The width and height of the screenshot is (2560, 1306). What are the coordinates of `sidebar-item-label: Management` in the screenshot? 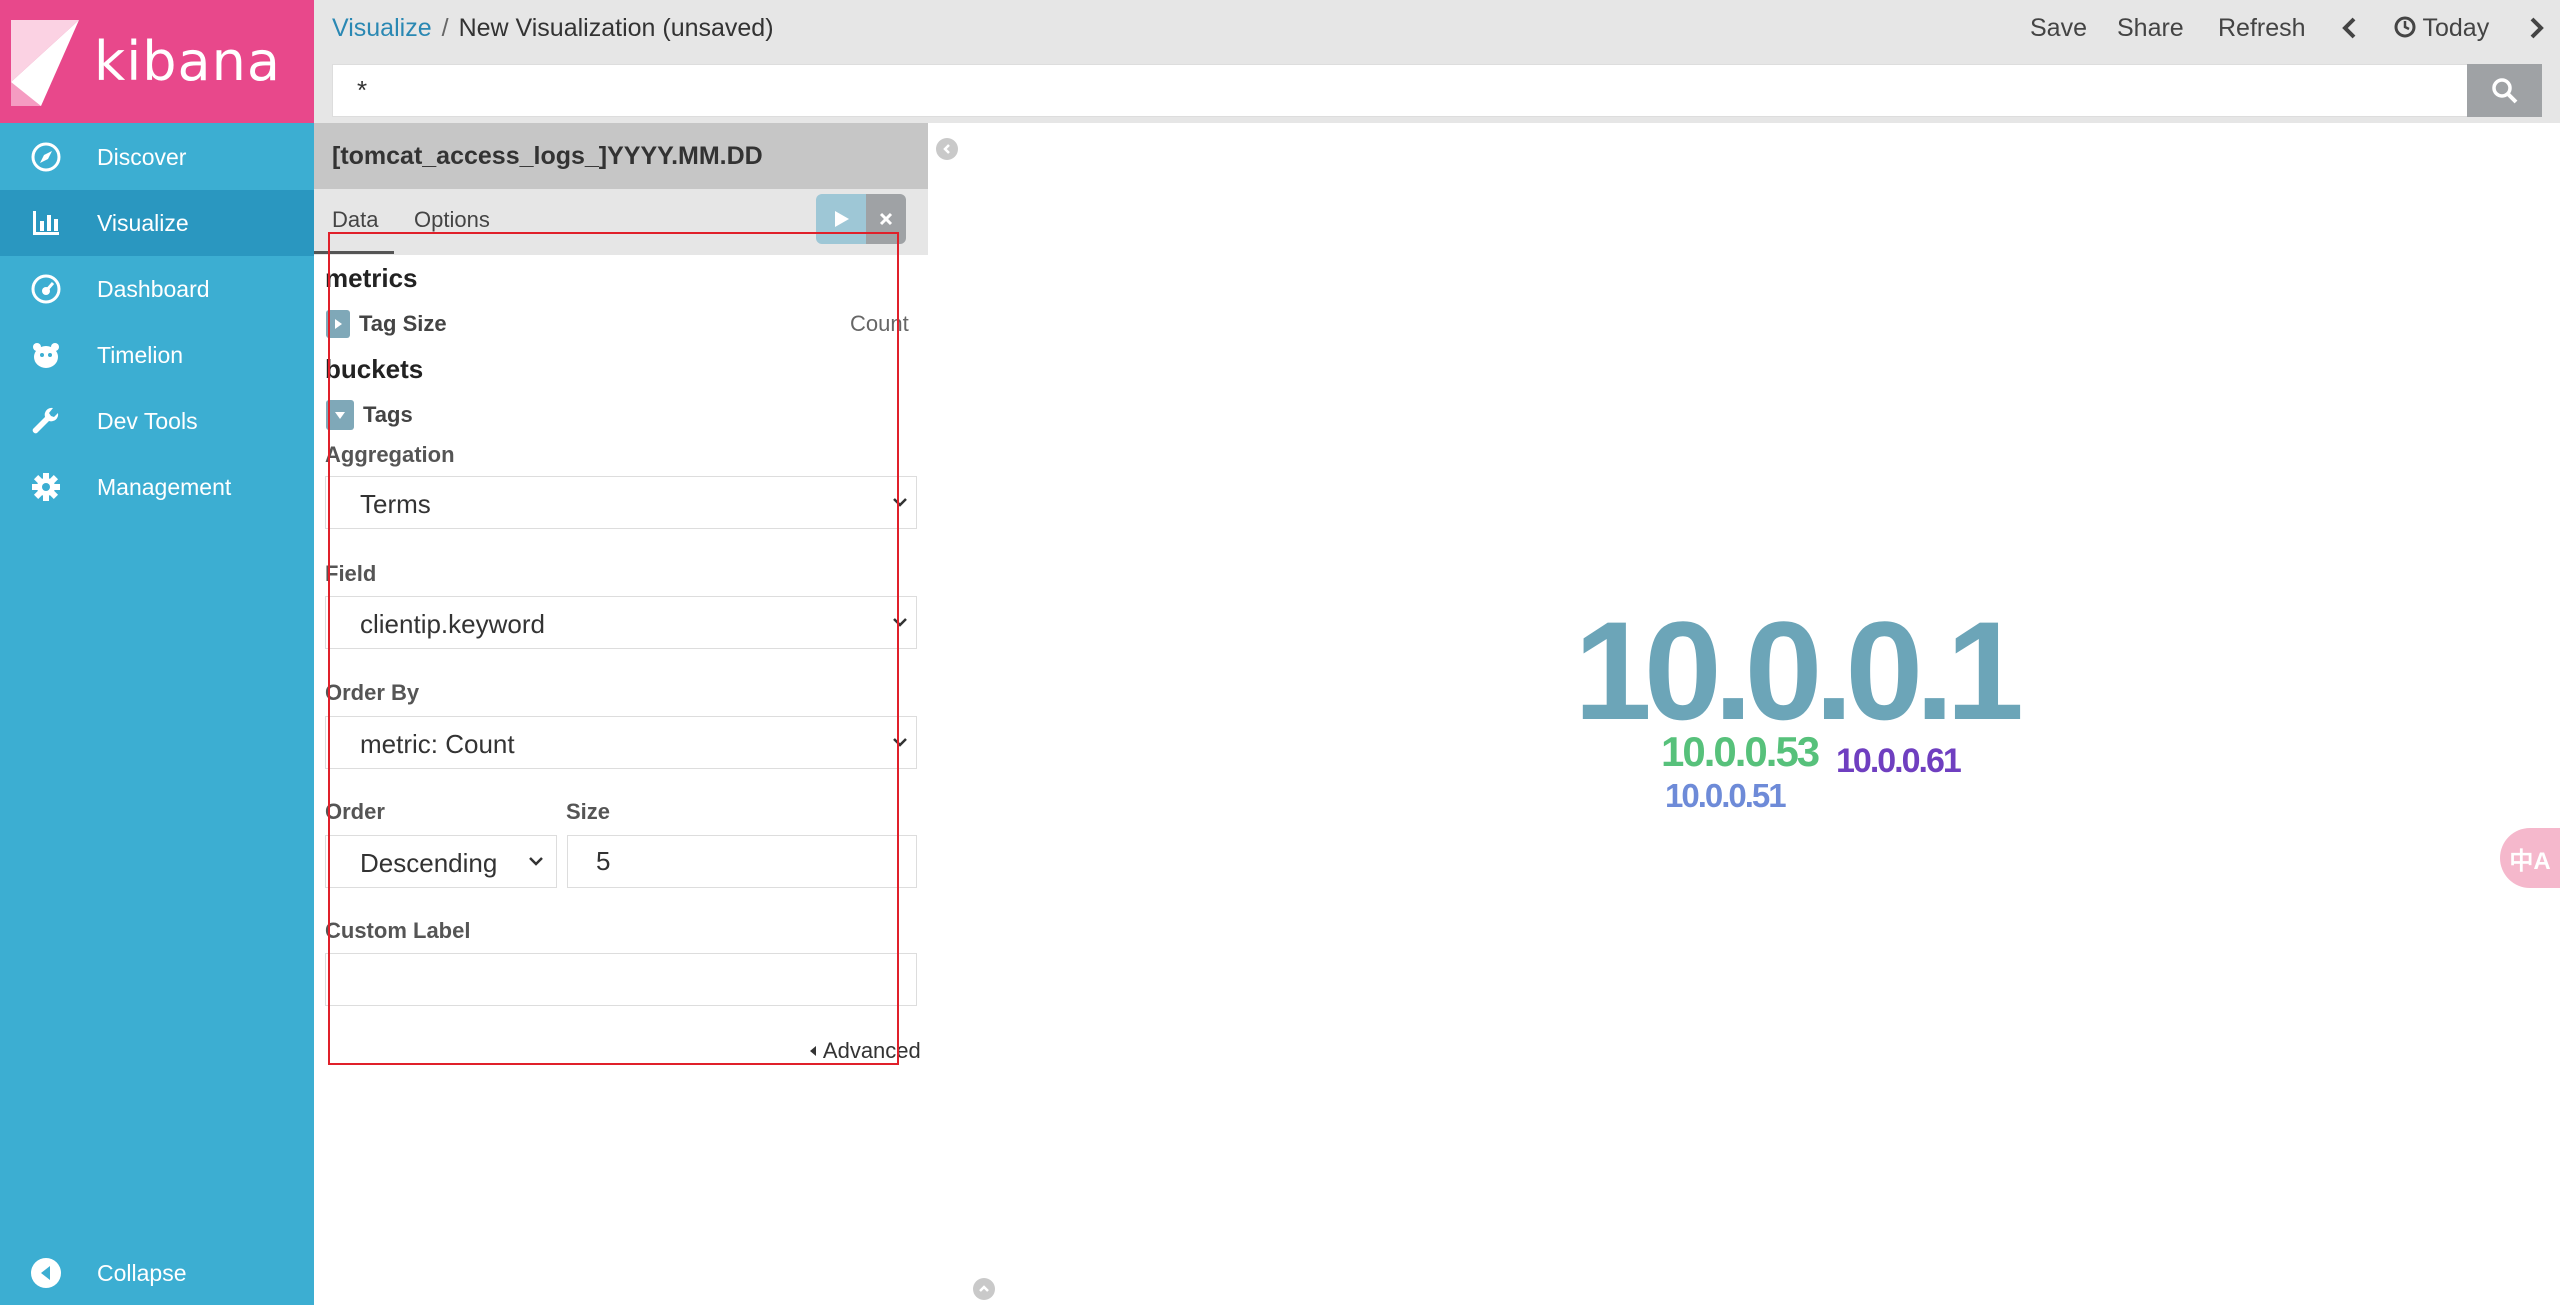 It's located at (164, 486).